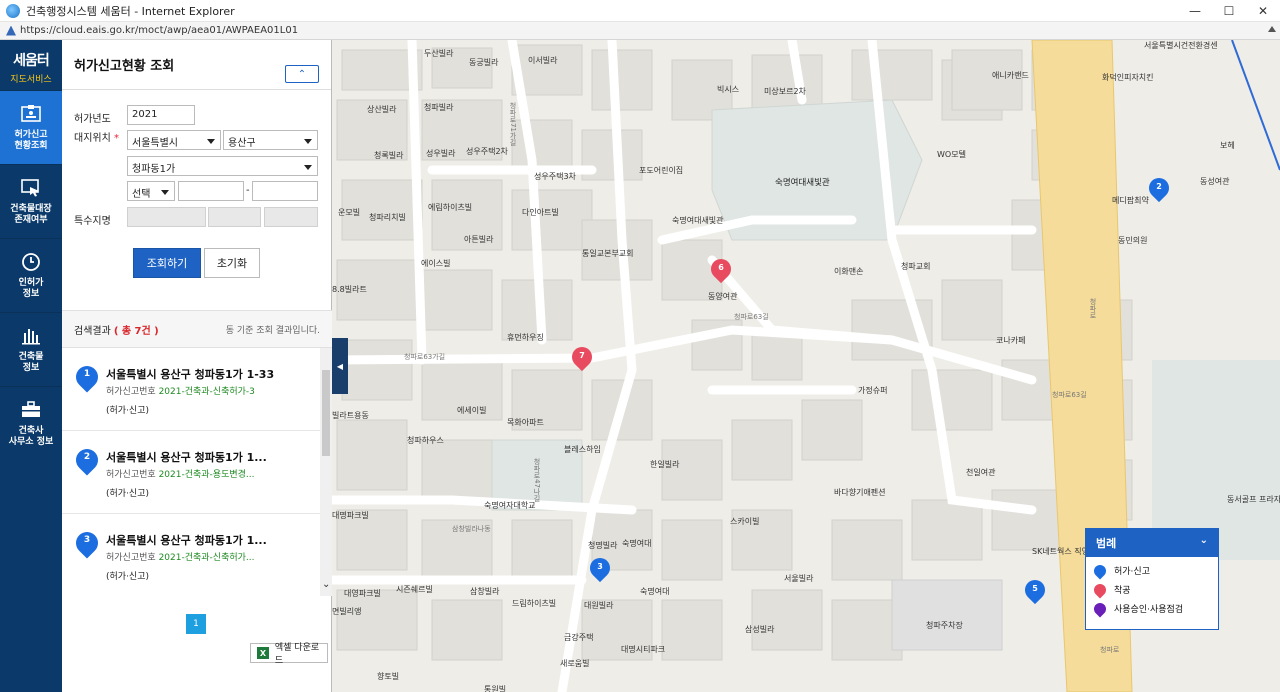  I want to click on lot-type-select: 선택, so click(151, 191).